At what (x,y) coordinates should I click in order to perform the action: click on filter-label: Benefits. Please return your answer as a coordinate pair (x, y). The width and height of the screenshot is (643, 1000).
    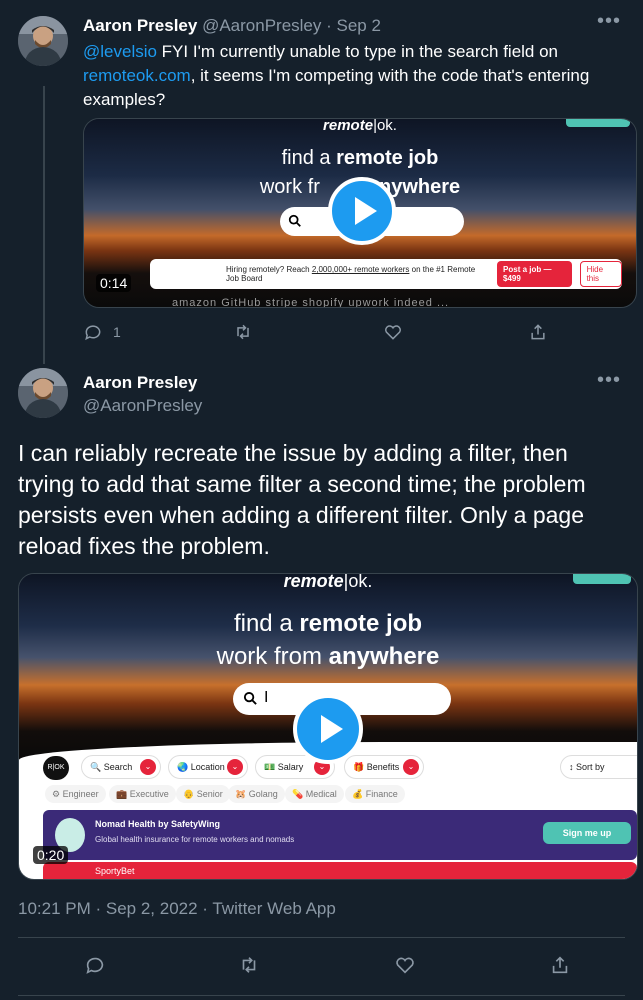
    Looking at the image, I should click on (383, 767).